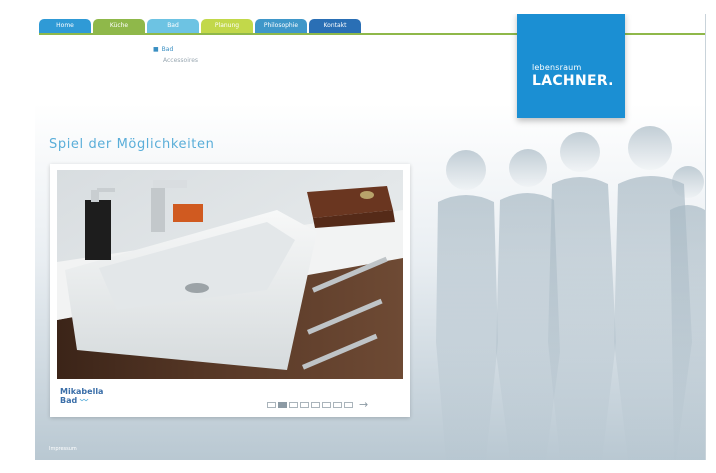 Image resolution: width=716 pixels, height=473 pixels. Describe the element at coordinates (175, 49) in the screenshot. I see `subnav-item-bad: ■ Bad` at that location.